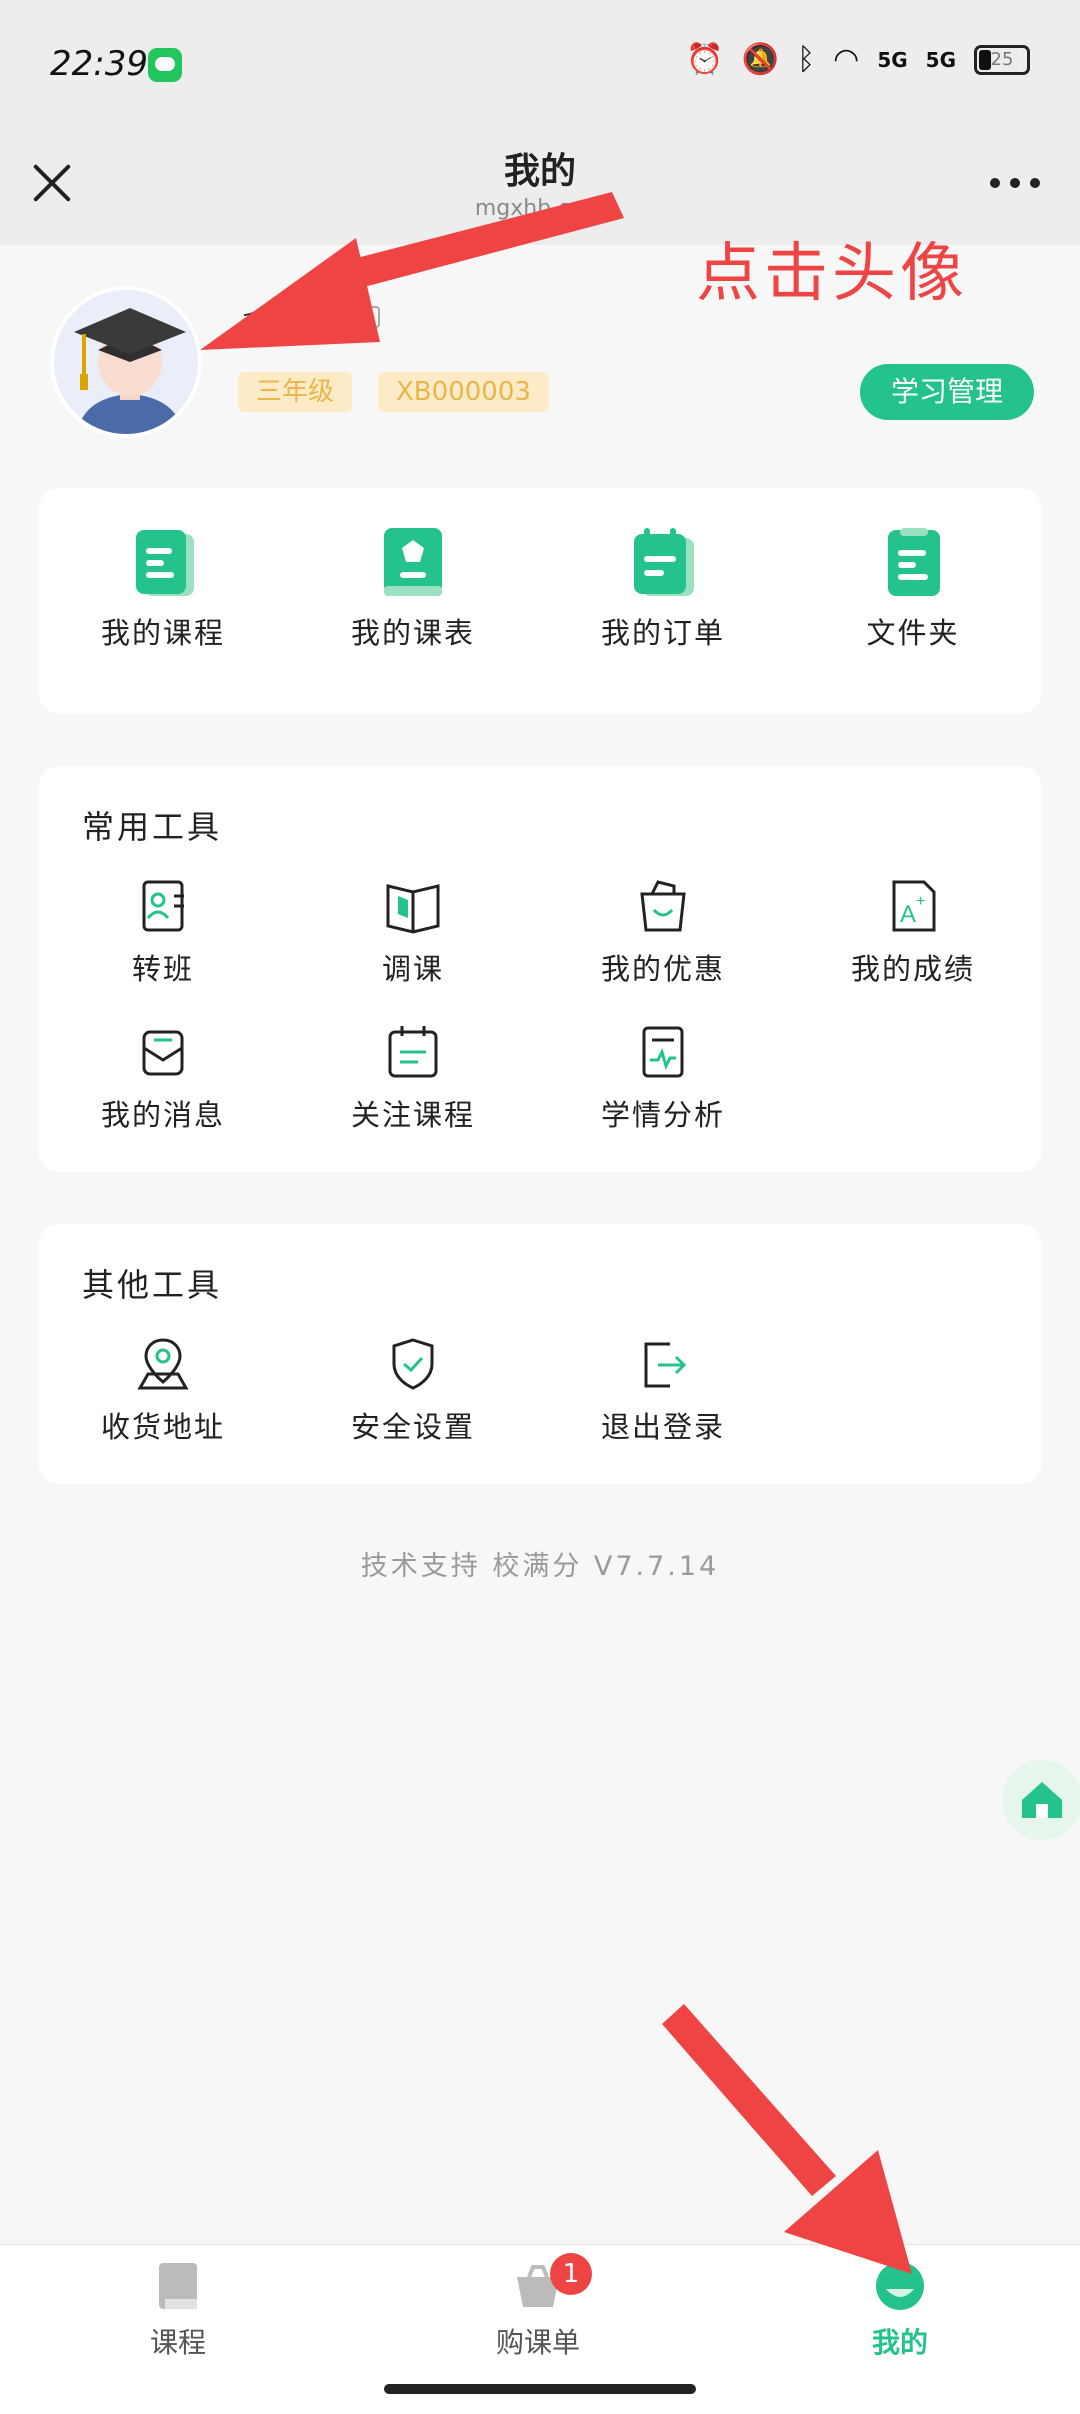 The height and width of the screenshot is (2414, 1080). I want to click on avatar, so click(126, 362).